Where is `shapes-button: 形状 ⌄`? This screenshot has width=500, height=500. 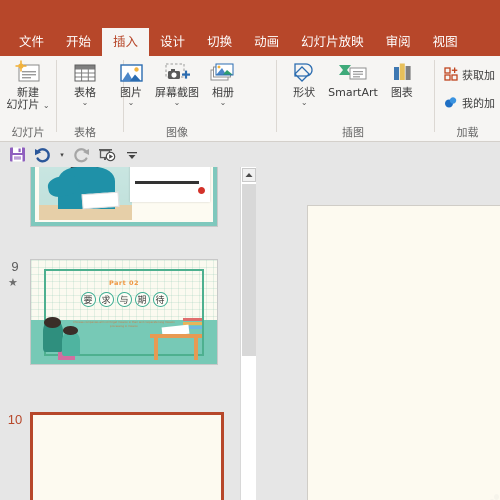
shapes-button: 形状 ⌄ is located at coordinates (304, 83).